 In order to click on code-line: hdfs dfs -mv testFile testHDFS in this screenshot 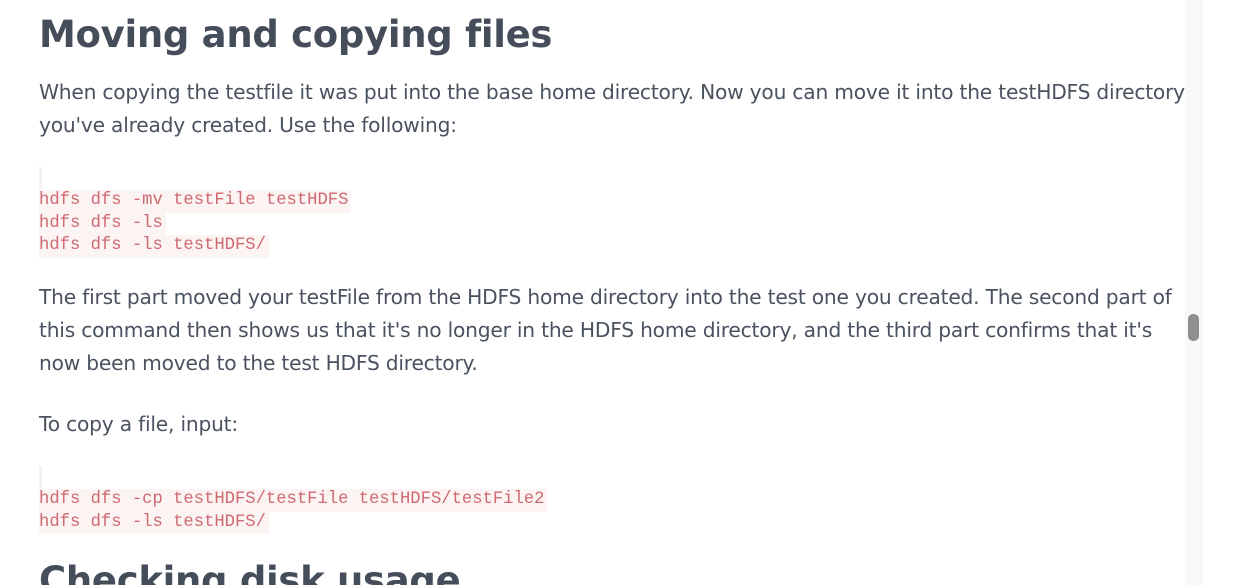, I will do `click(195, 201)`.